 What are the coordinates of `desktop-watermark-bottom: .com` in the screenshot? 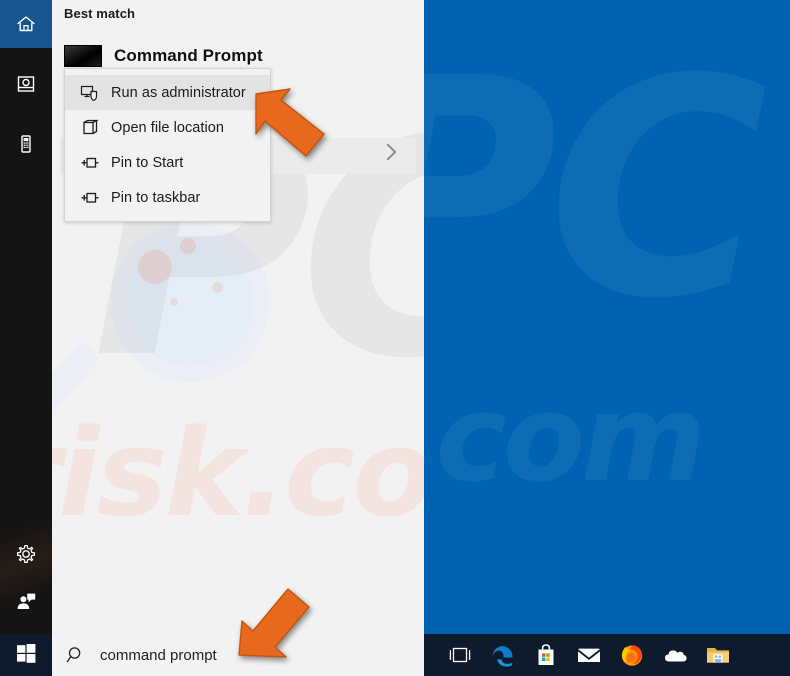 It's located at (565, 439).